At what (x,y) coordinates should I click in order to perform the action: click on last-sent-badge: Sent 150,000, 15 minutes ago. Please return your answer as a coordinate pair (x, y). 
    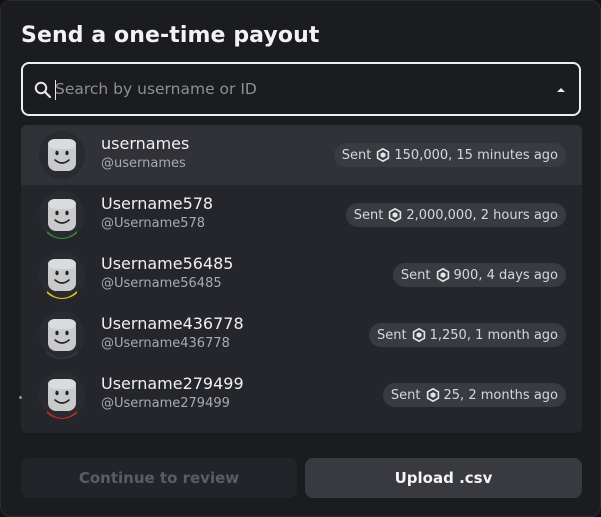
    Looking at the image, I should click on (449, 155).